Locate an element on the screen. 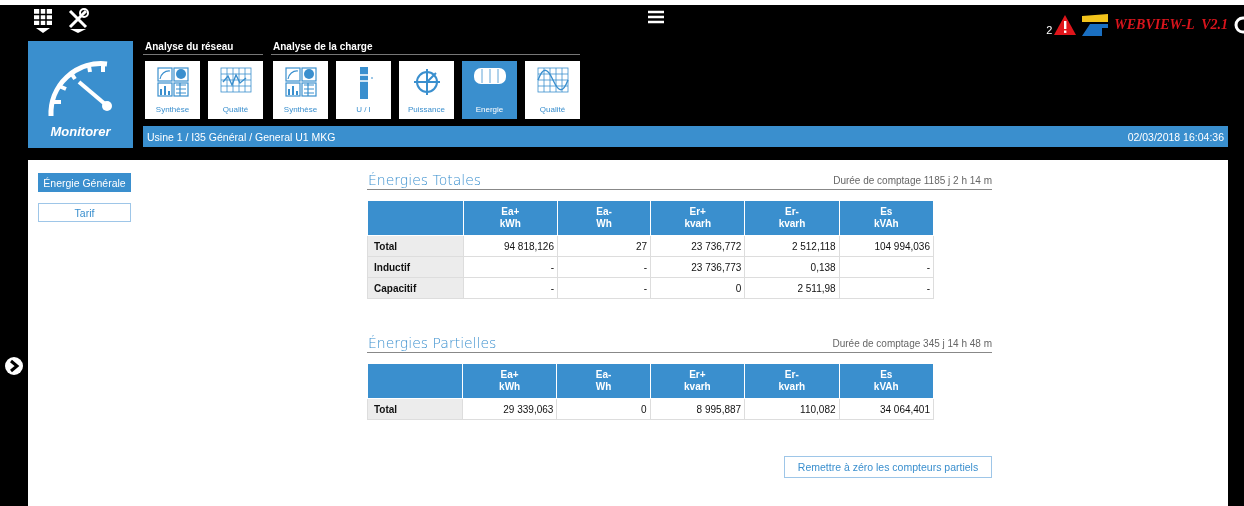 The image size is (1244, 506). table-cell: 8 995,887 is located at coordinates (697, 409).